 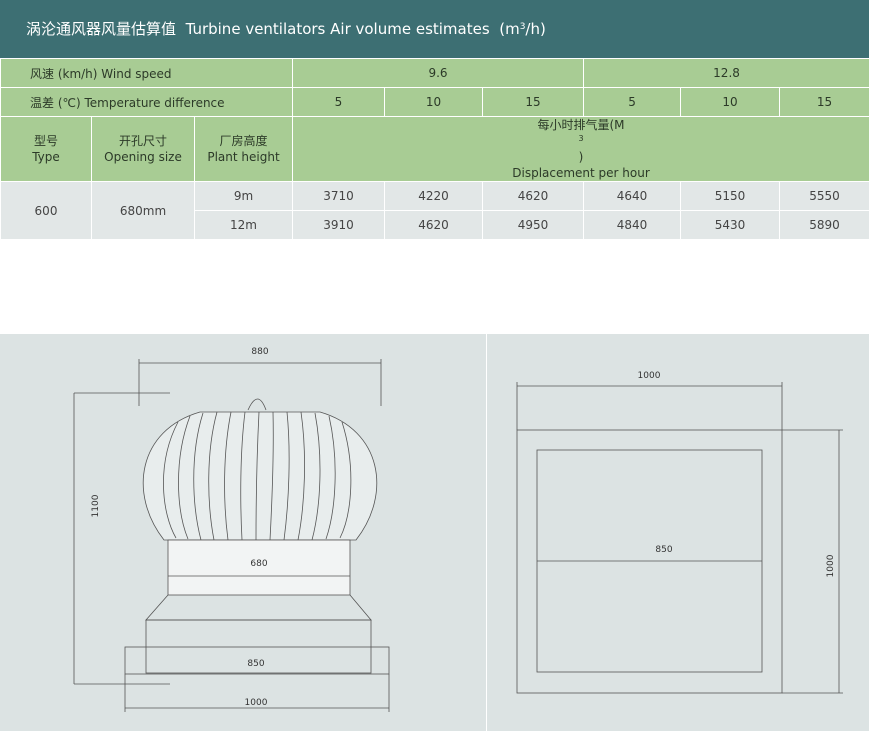 I want to click on title-unit: (m3/h), so click(x=522, y=29).